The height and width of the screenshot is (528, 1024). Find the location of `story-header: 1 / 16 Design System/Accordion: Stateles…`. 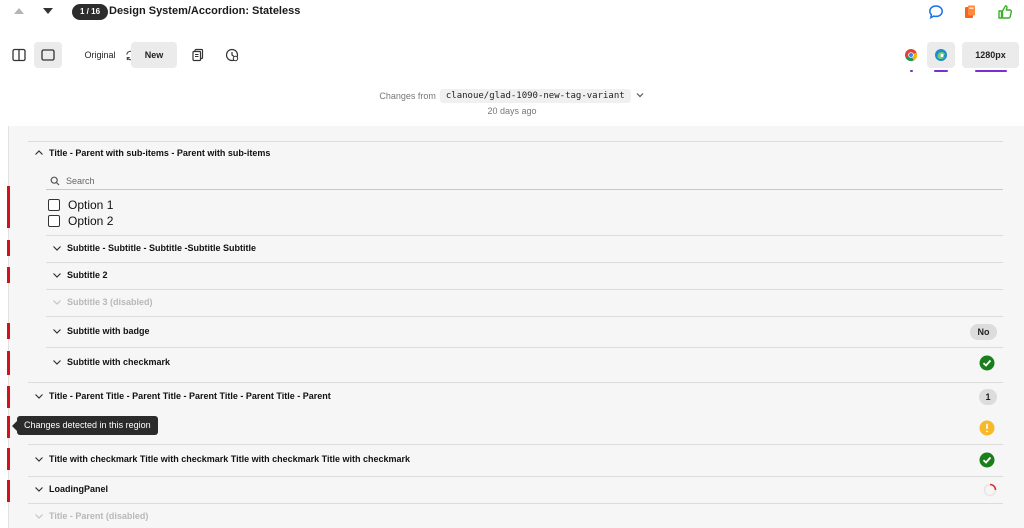

story-header: 1 / 16 Design System/Accordion: Stateles… is located at coordinates (512, 12).